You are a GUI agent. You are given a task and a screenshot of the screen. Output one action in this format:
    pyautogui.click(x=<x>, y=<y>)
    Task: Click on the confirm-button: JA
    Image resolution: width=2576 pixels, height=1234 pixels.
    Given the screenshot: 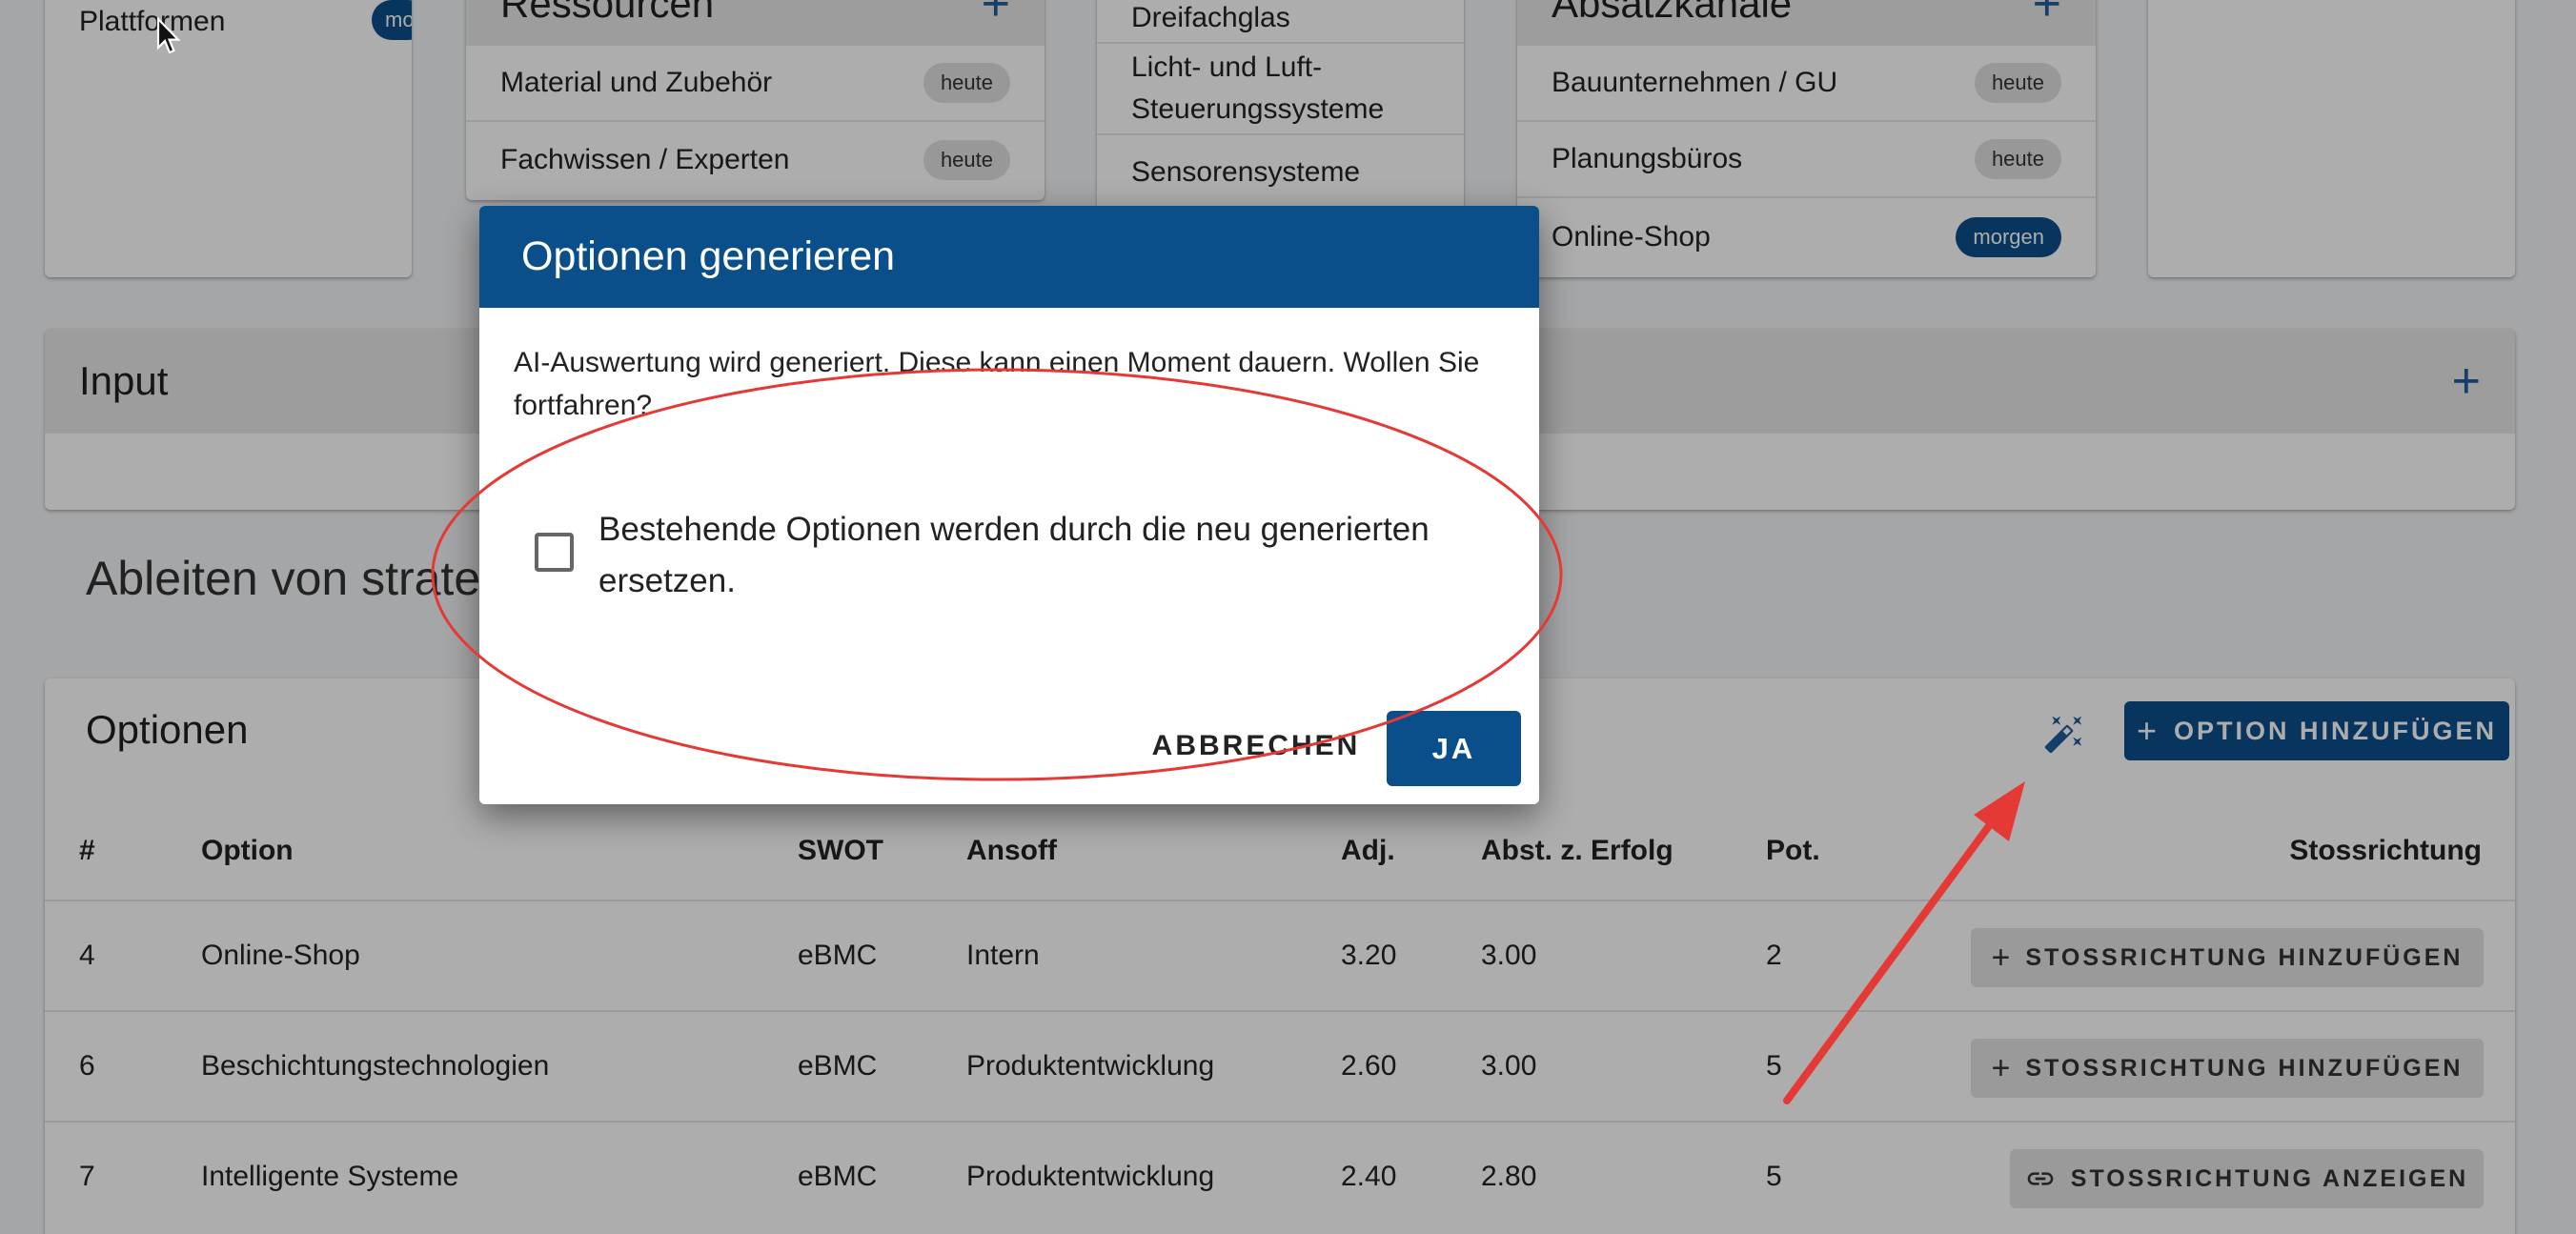 What is the action you would take?
    pyautogui.click(x=1454, y=748)
    